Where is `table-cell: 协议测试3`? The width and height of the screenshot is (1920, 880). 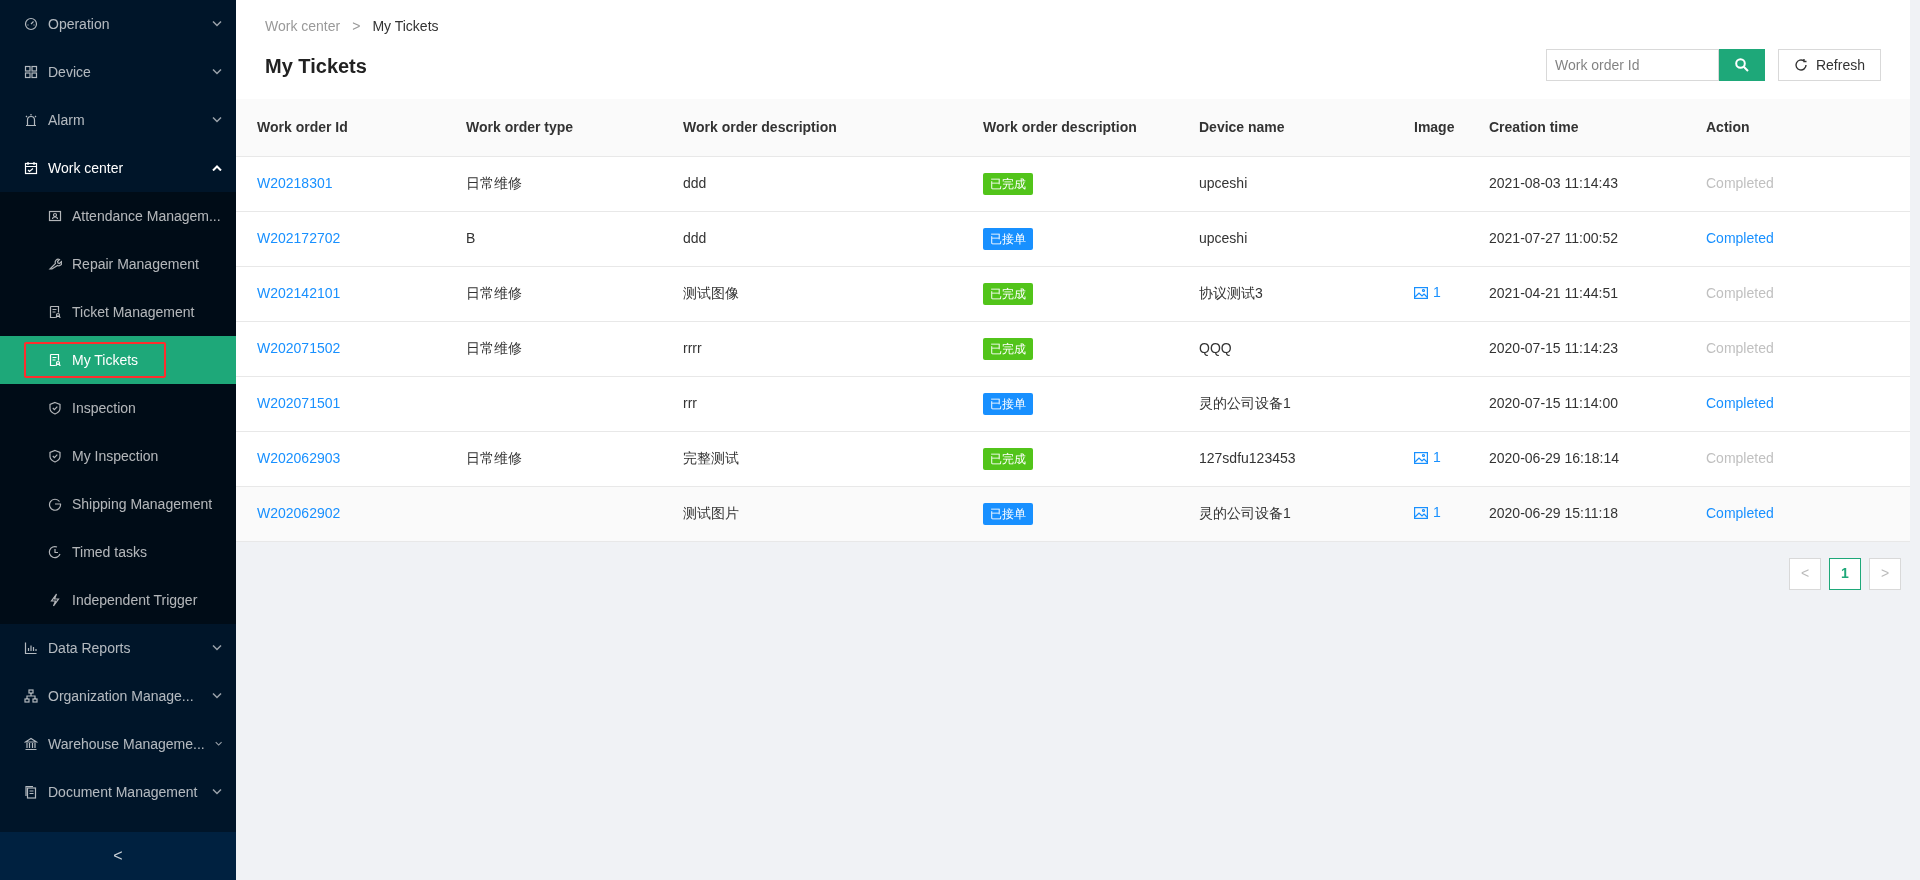
table-cell: 协议测试3 is located at coordinates (1231, 293).